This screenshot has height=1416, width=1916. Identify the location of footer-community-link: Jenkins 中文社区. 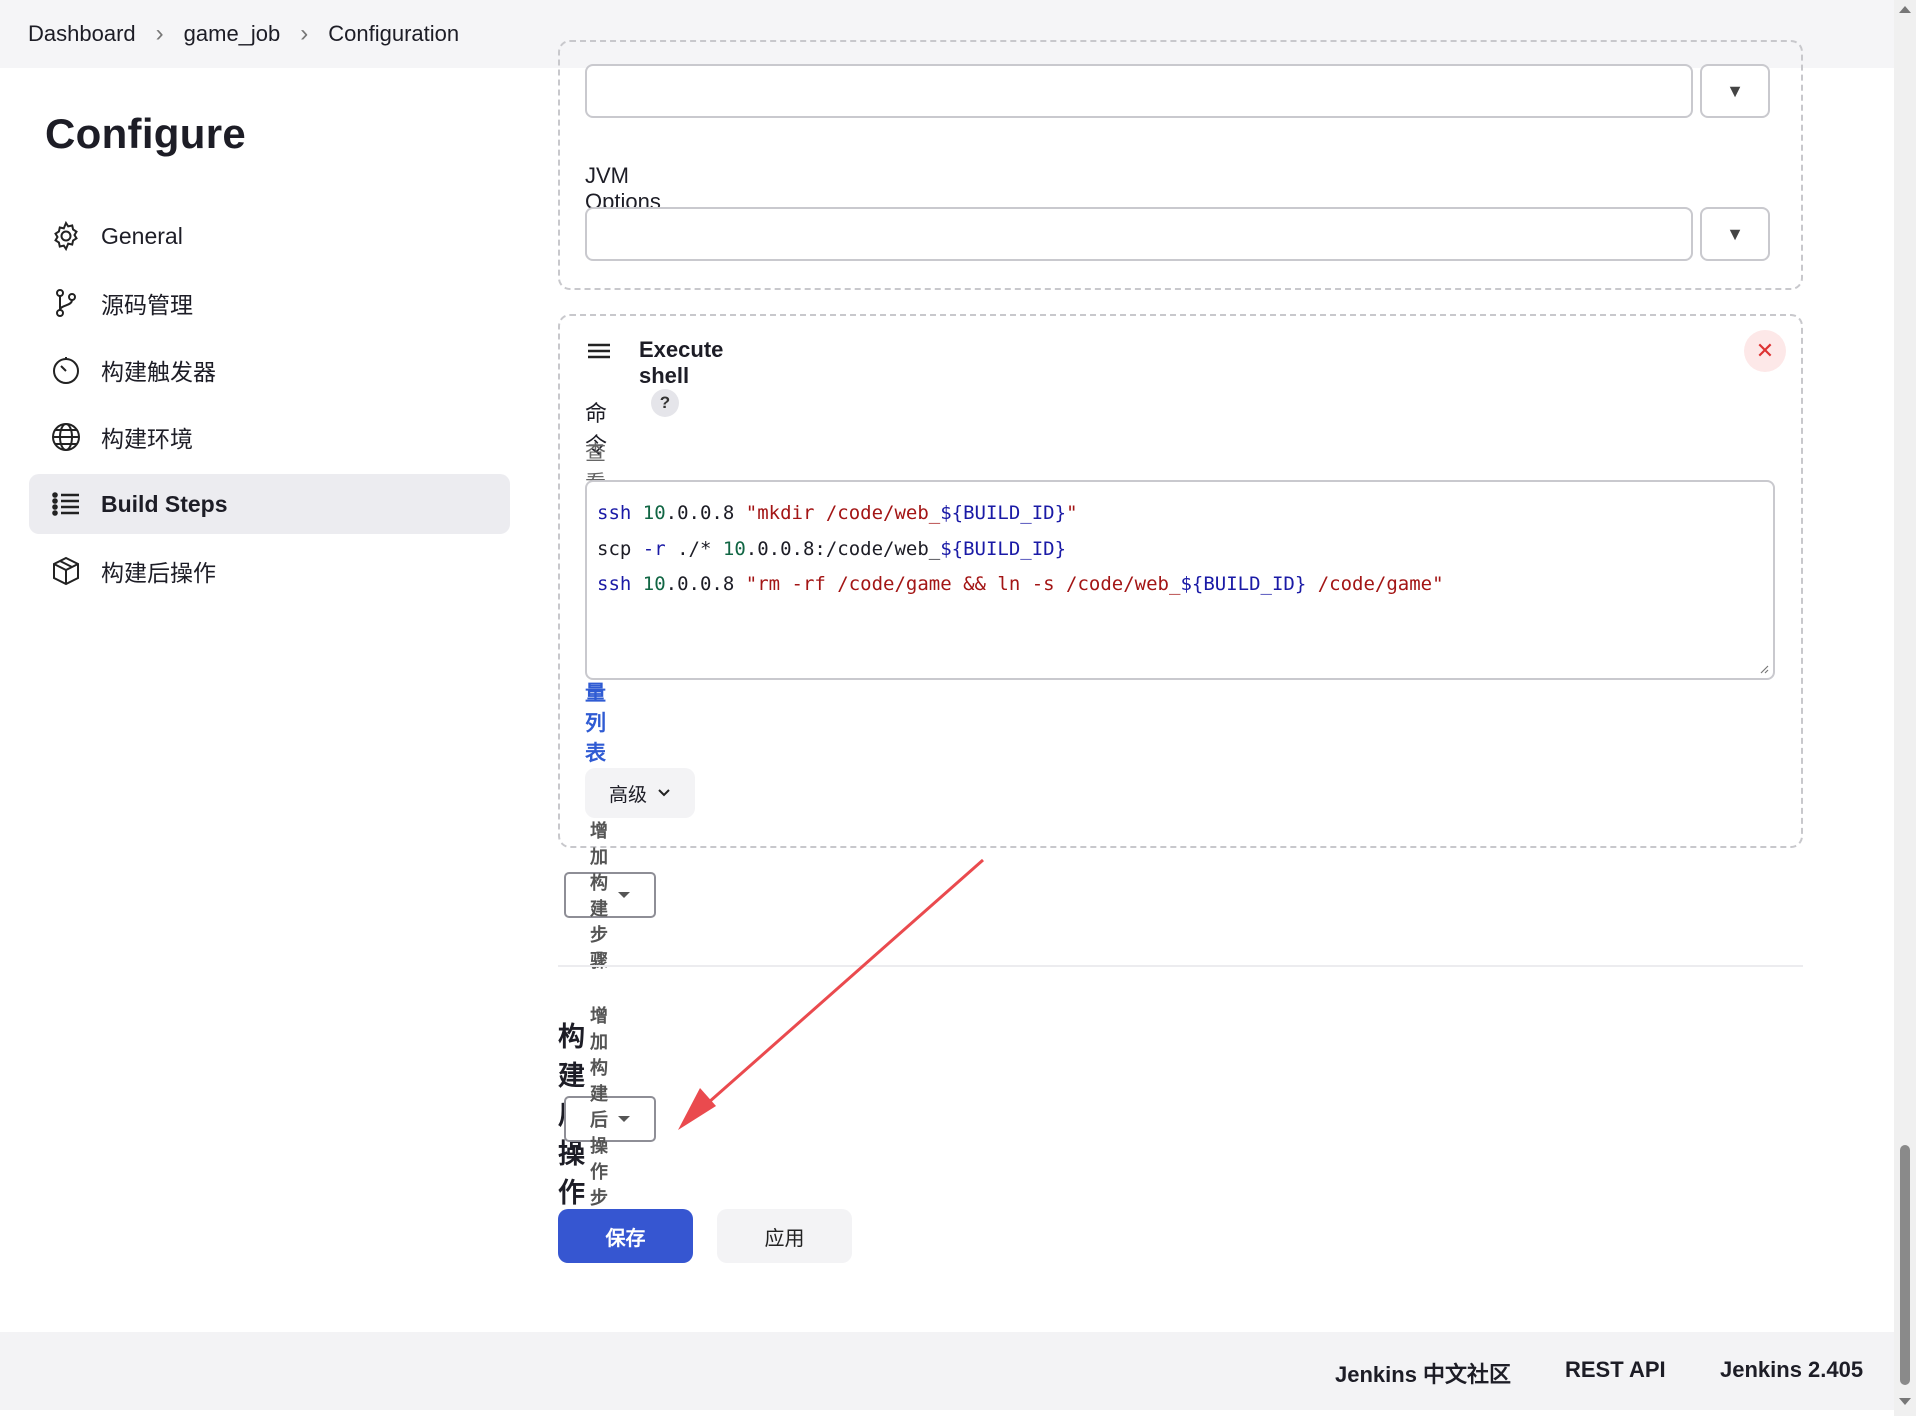
(1423, 1373).